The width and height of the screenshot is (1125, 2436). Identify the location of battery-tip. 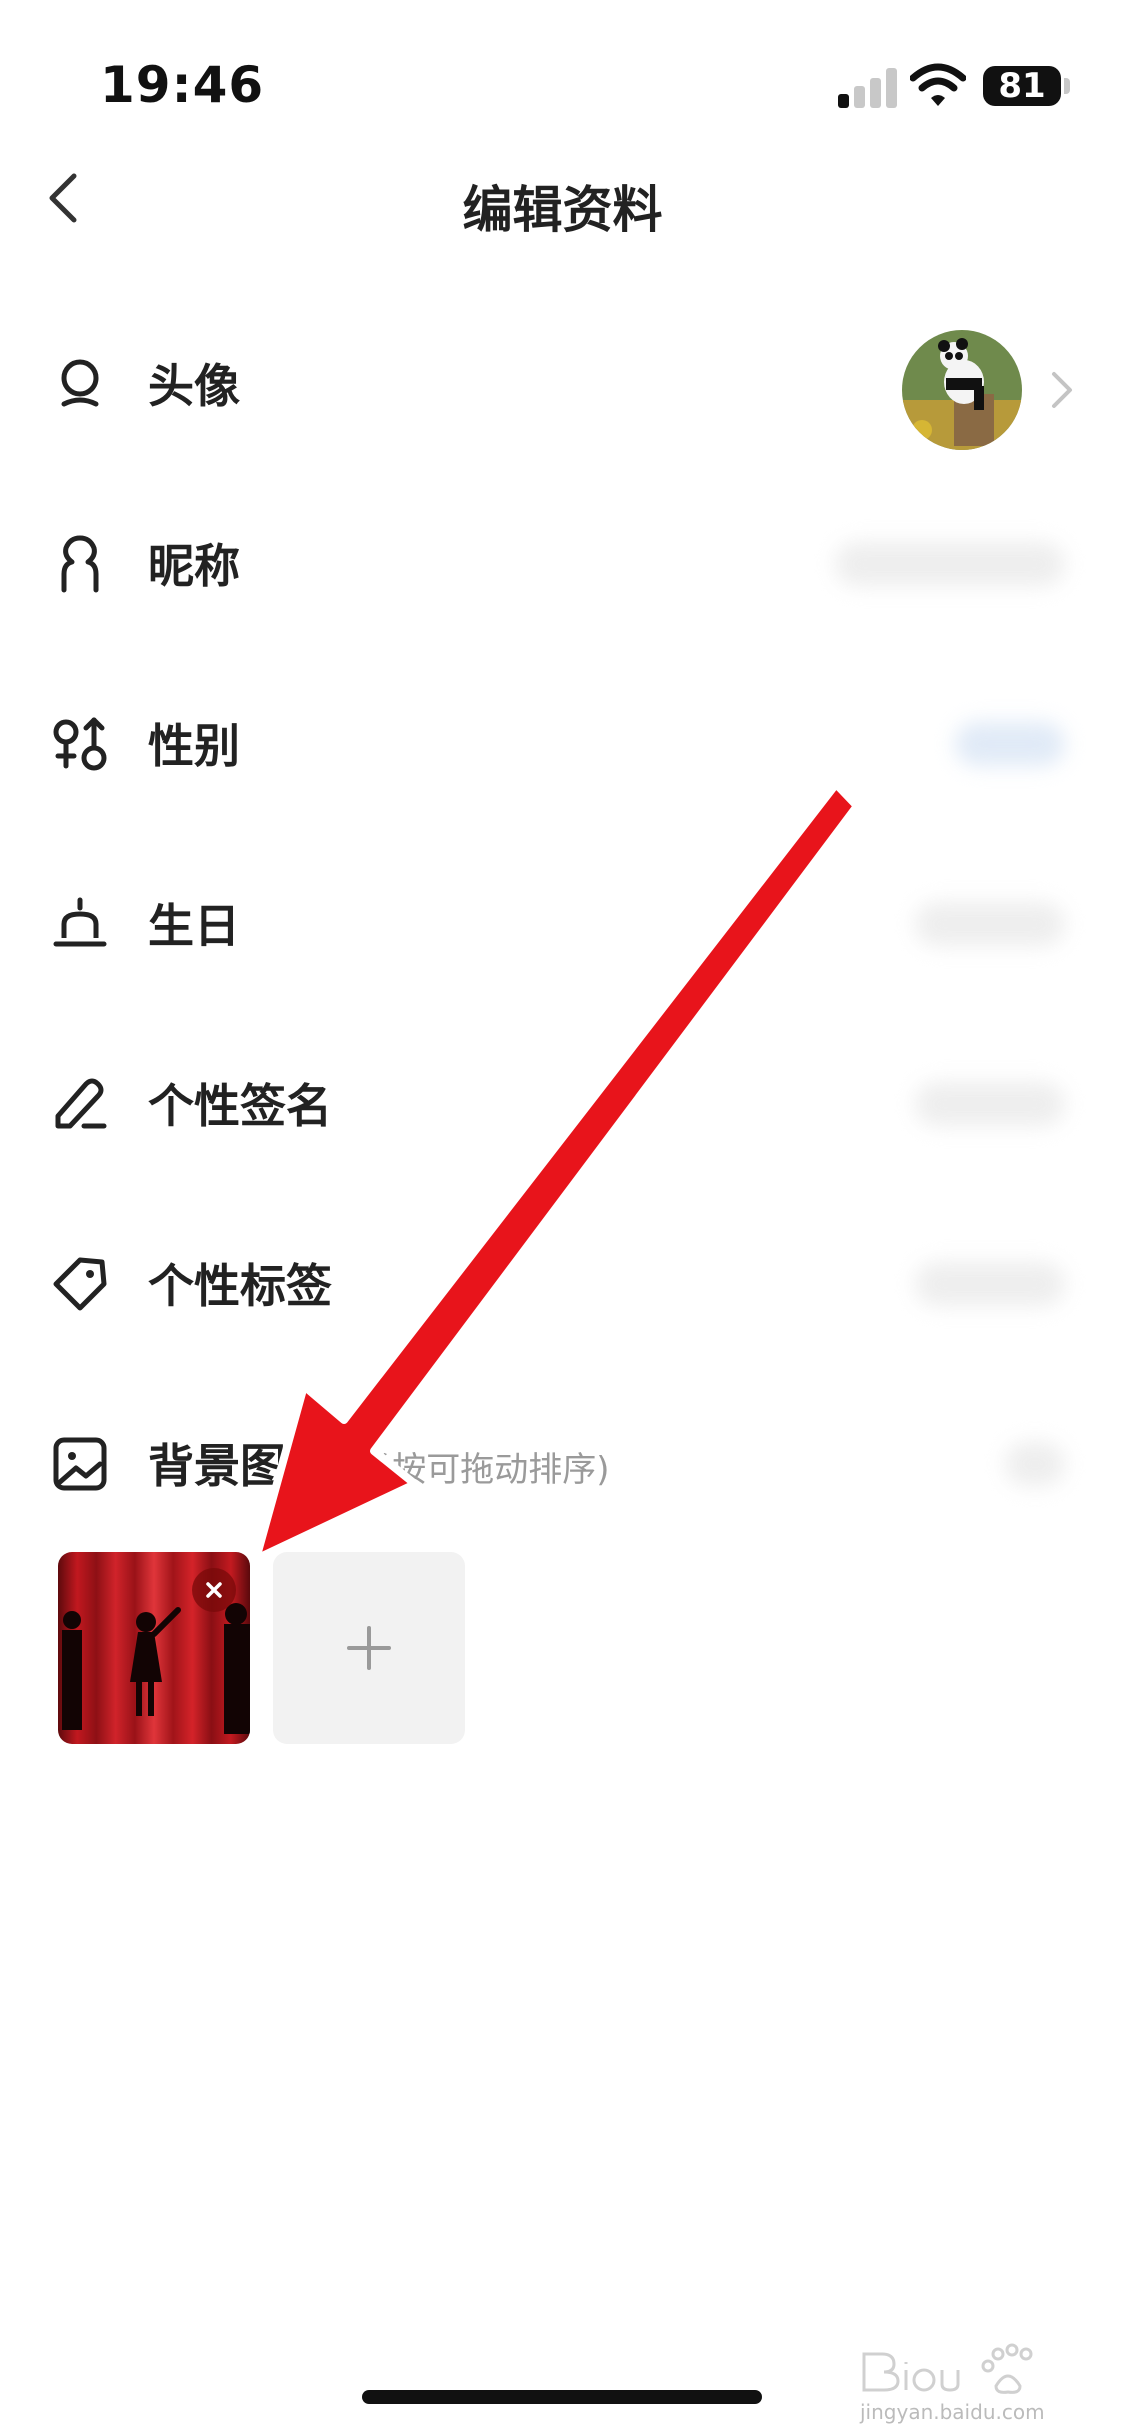
(1067, 86).